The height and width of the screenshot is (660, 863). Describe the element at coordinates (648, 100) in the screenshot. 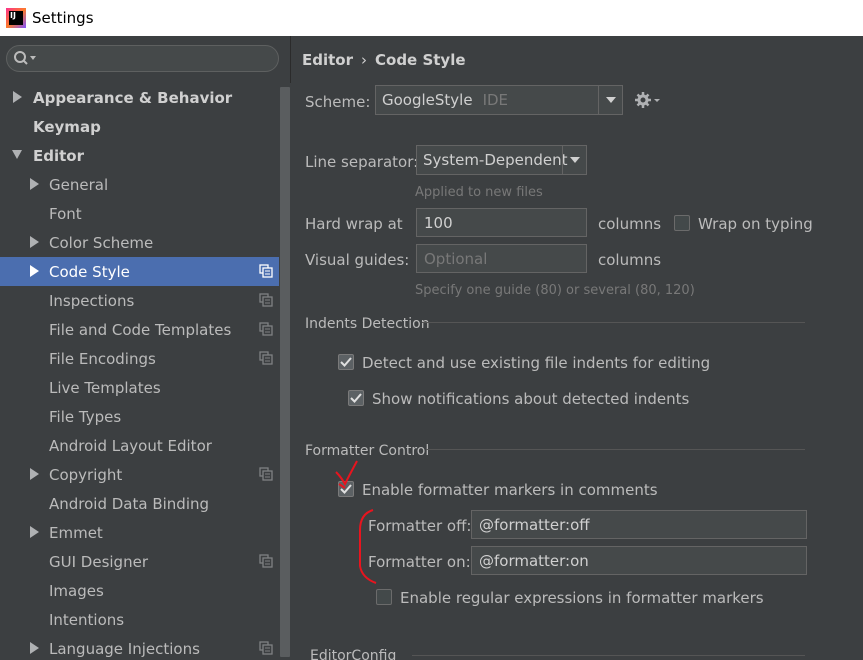

I see `gear-icon` at that location.